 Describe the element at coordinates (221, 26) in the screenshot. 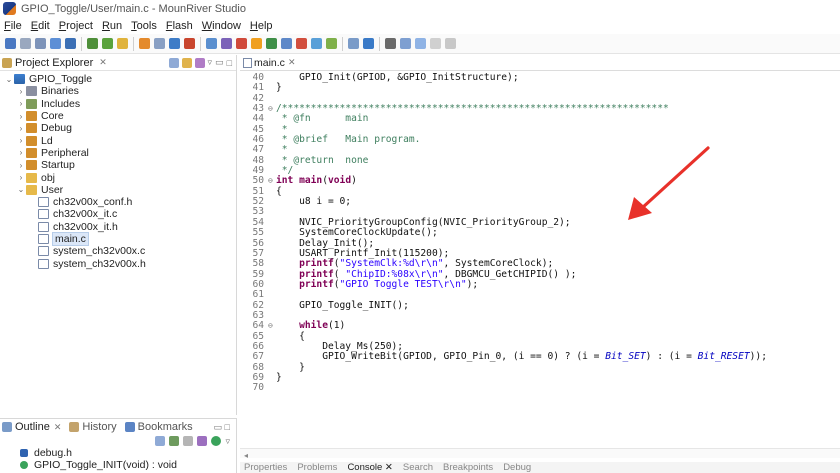

I see `menu-item: Window` at that location.